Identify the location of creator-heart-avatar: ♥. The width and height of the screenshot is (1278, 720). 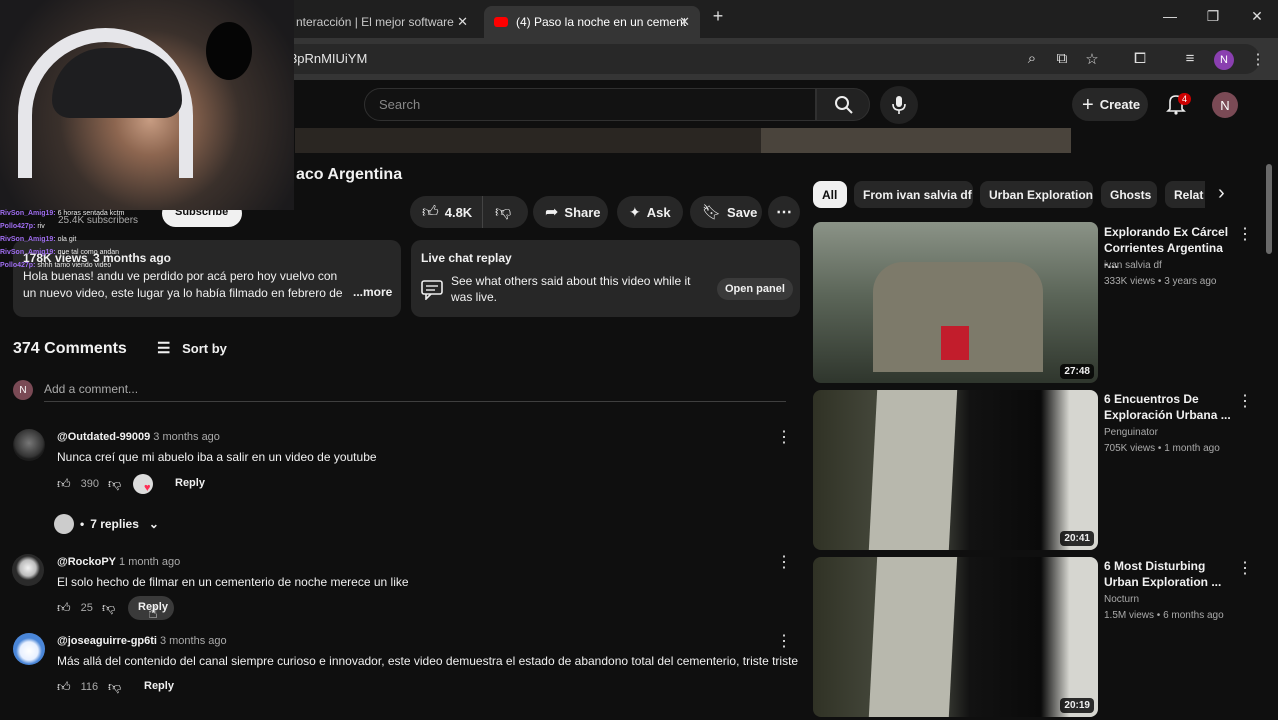
(143, 484).